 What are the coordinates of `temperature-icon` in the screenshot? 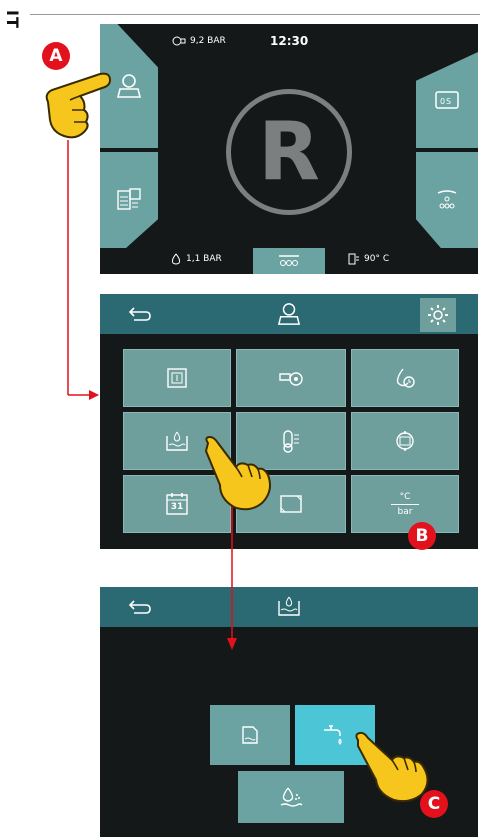 It's located at (354, 259).